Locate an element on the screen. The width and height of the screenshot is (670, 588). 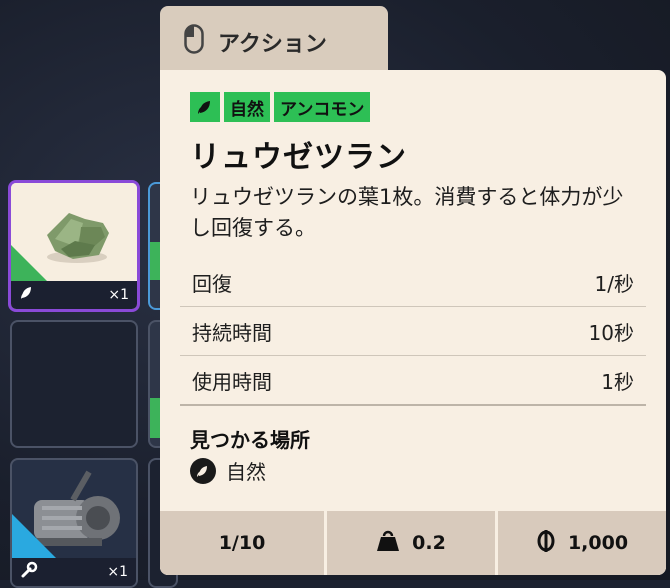
mouse-icon is located at coordinates (194, 41).